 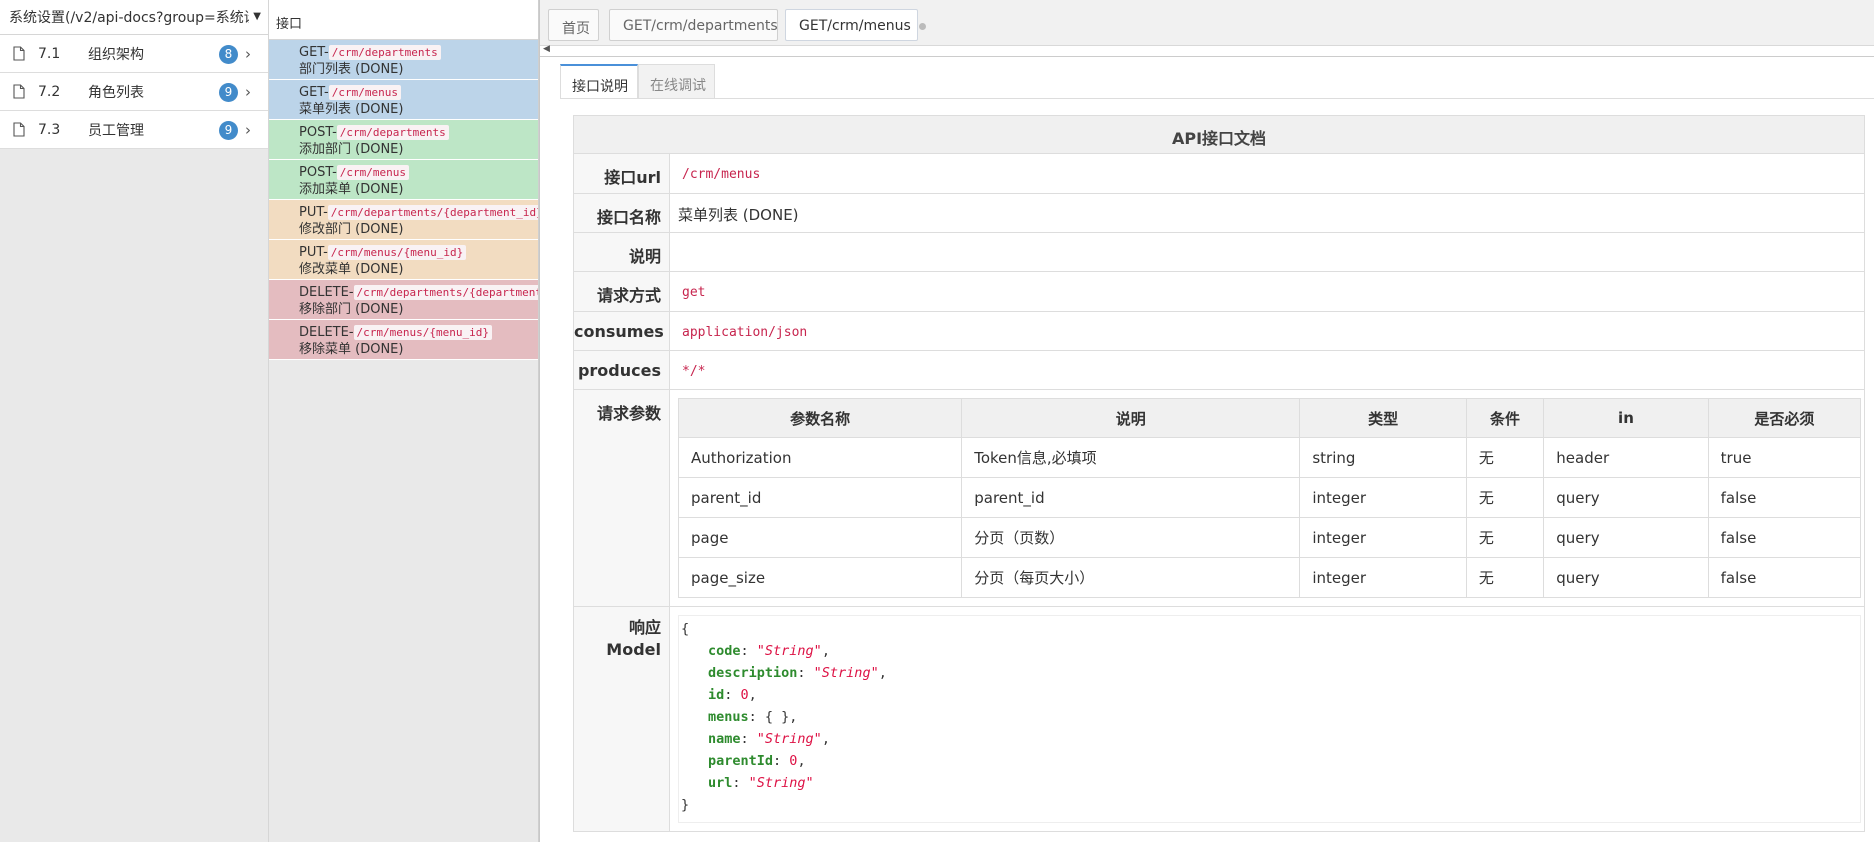 I want to click on api-line: PUT-/crm/menus/{menu_id}, so click(x=418, y=252).